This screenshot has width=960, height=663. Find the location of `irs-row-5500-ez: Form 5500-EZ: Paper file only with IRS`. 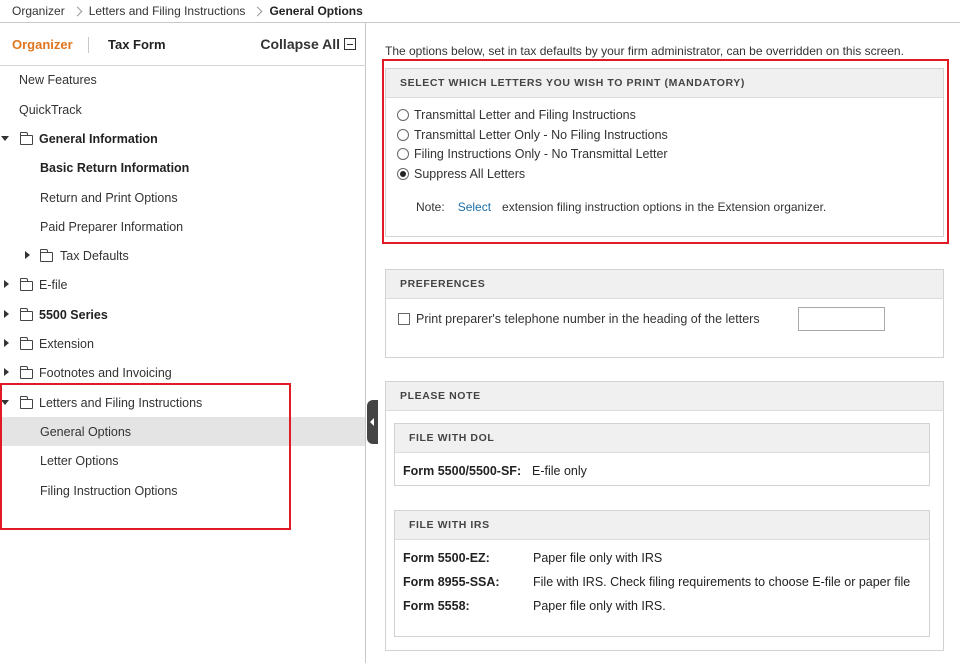

irs-row-5500-ez: Form 5500-EZ: Paper file only with IRS is located at coordinates (663, 559).